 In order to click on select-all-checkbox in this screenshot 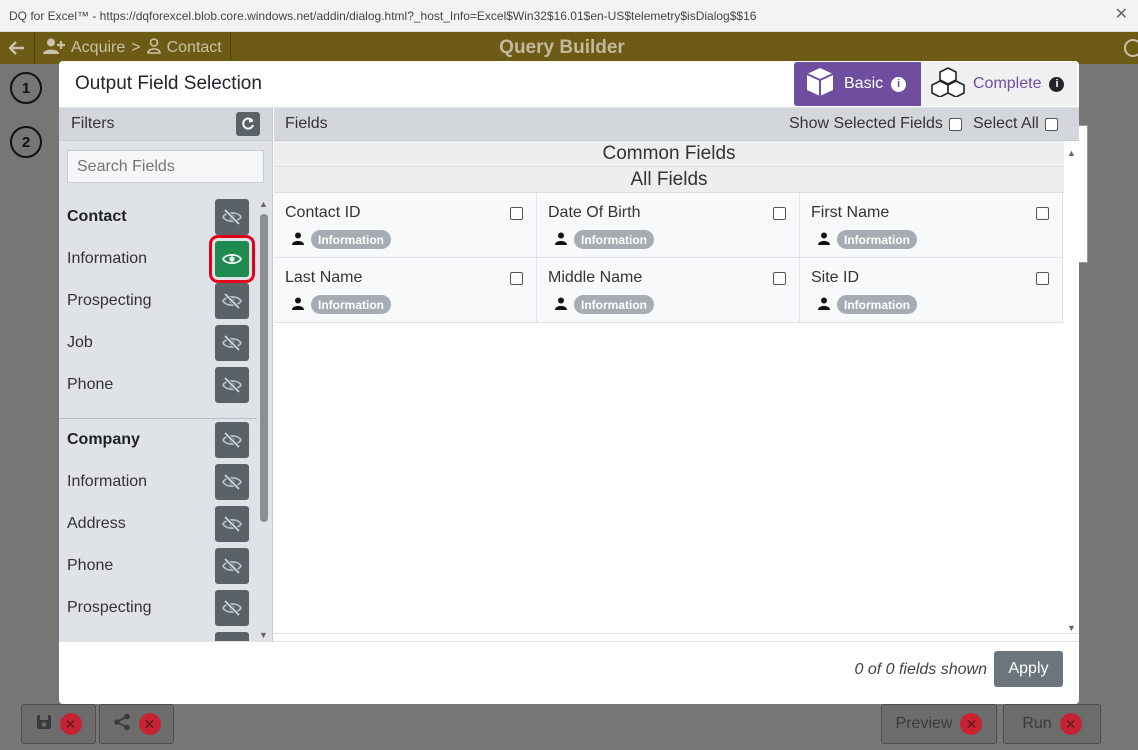, I will do `click(1051, 124)`.